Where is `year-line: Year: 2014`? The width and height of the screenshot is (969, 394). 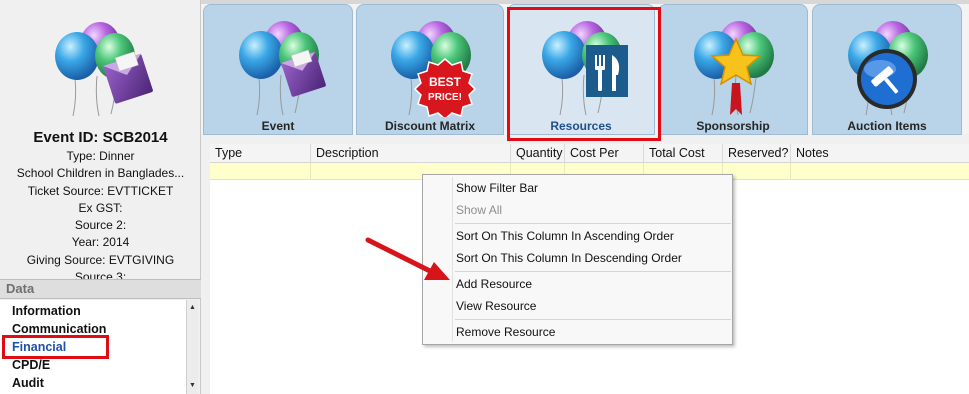 year-line: Year: 2014 is located at coordinates (100, 242).